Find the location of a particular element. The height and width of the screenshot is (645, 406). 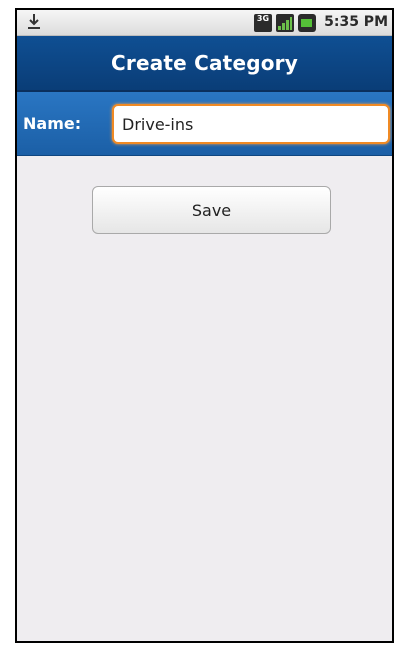

page-title: Create Category is located at coordinates (204, 63).